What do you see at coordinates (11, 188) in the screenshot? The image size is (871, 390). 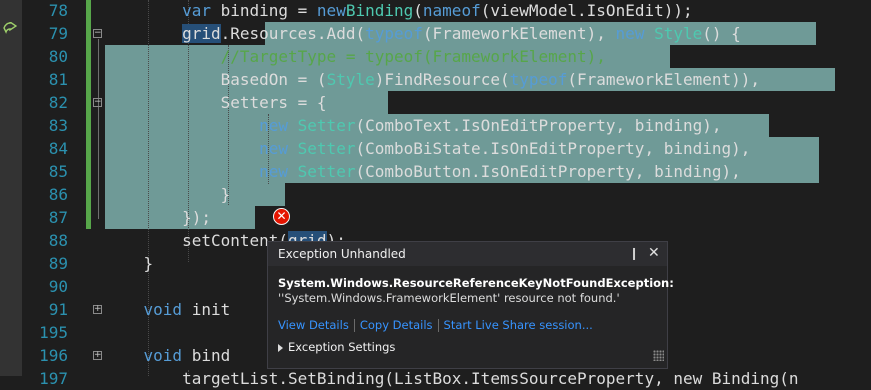 I see `glyph-margin` at bounding box center [11, 188].